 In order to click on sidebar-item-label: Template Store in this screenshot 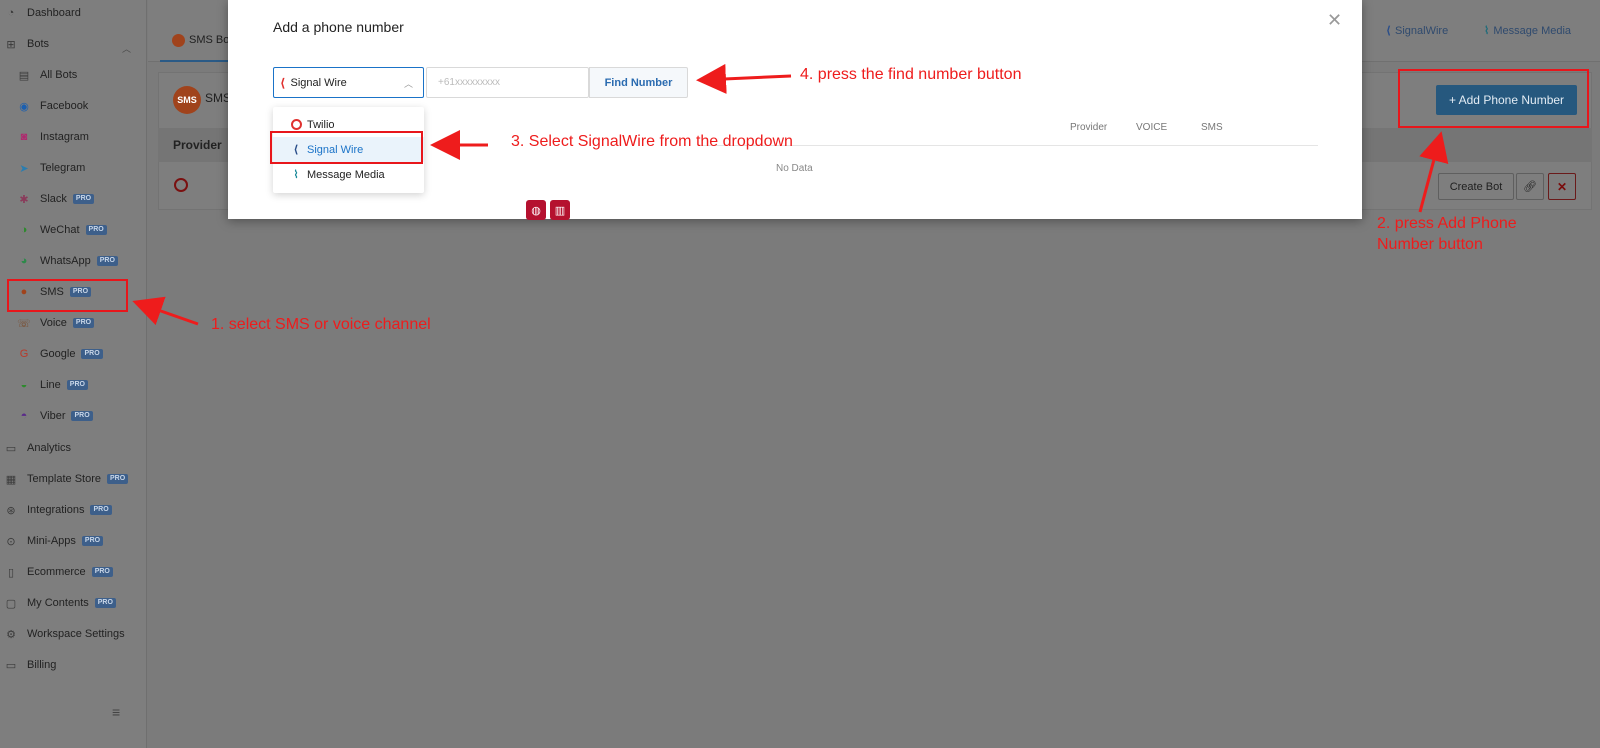, I will do `click(64, 479)`.